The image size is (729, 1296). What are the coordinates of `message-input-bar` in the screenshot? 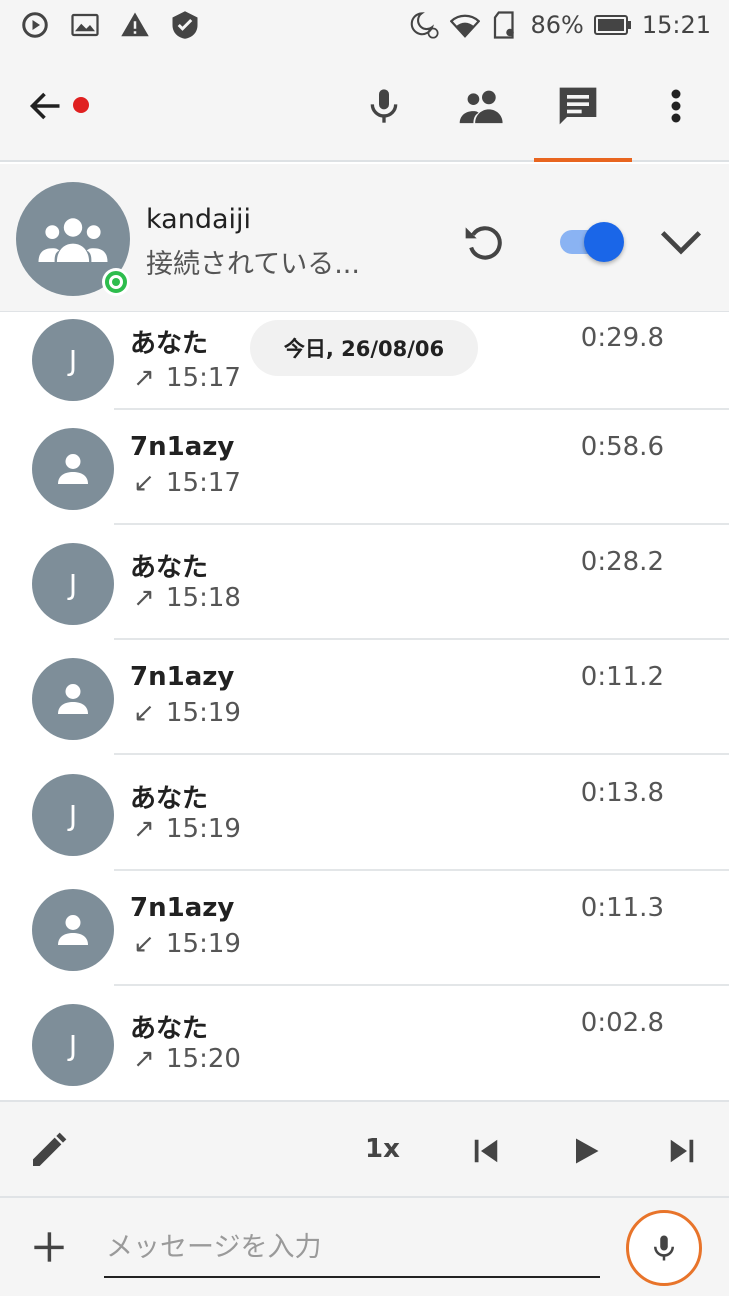 It's located at (364, 1247).